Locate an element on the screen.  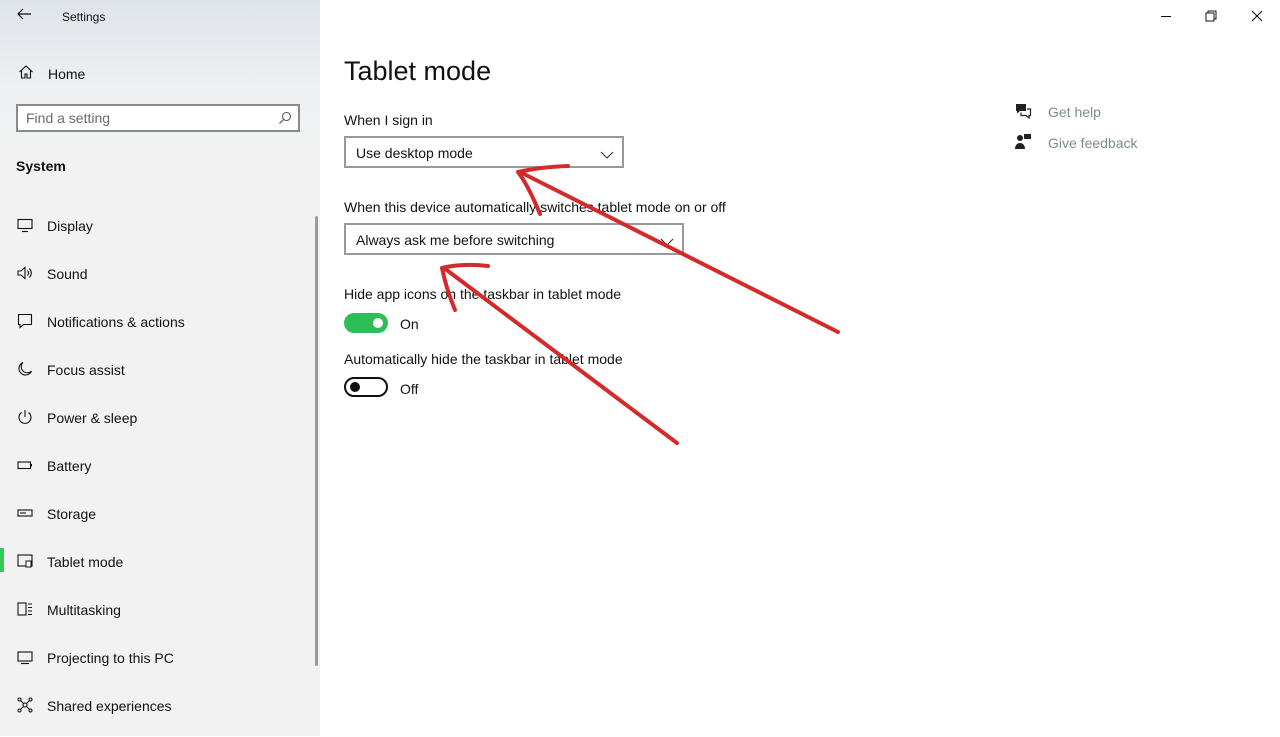
sound-icon is located at coordinates (25, 273).